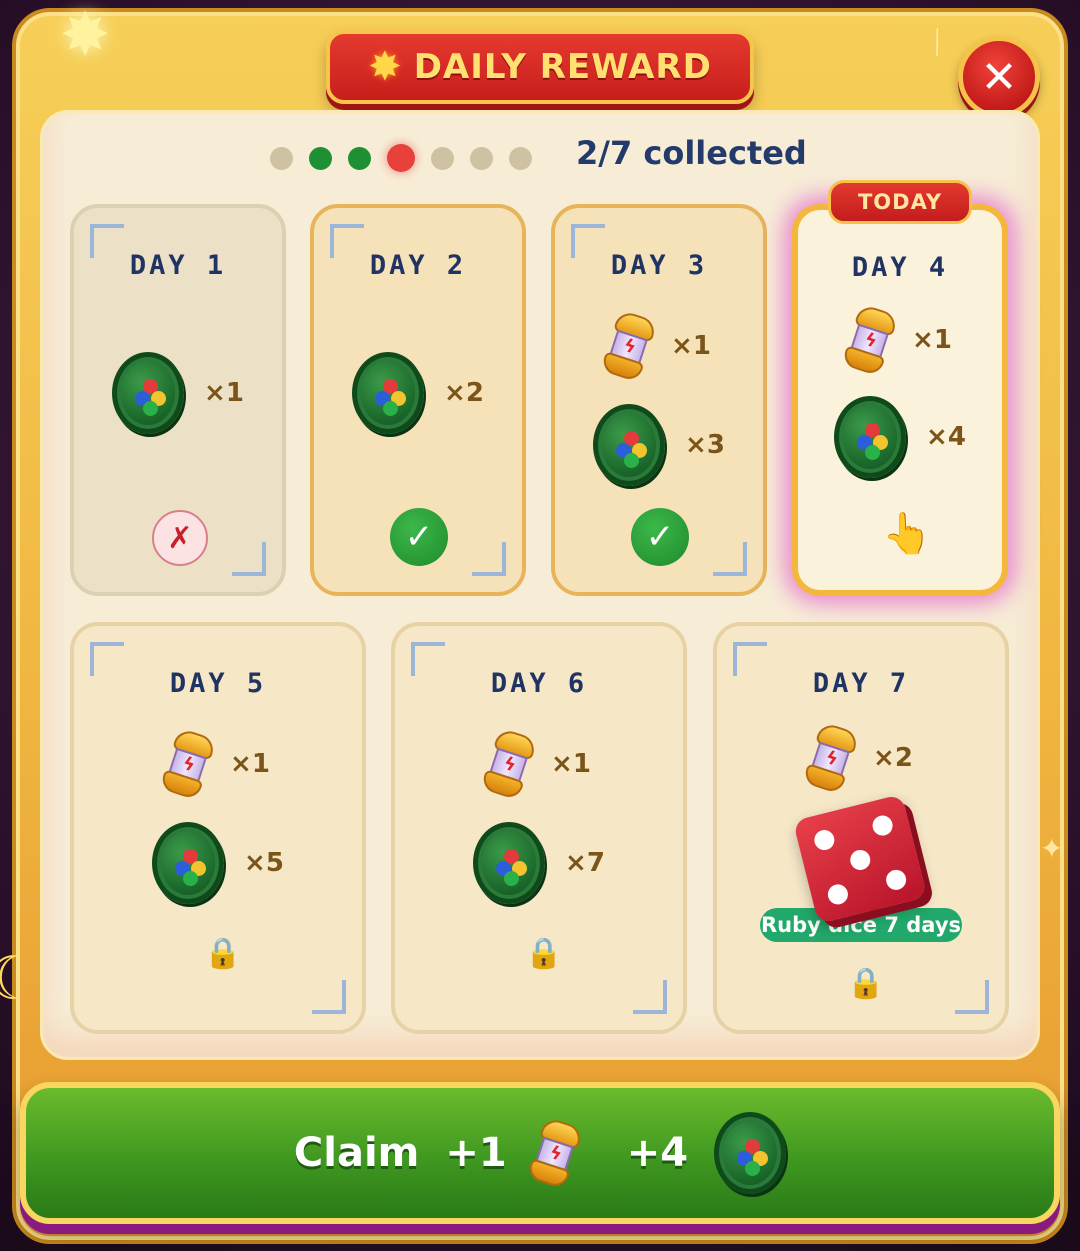  Describe the element at coordinates (691, 153) in the screenshot. I see `collected-count: 2/7 collected` at that location.